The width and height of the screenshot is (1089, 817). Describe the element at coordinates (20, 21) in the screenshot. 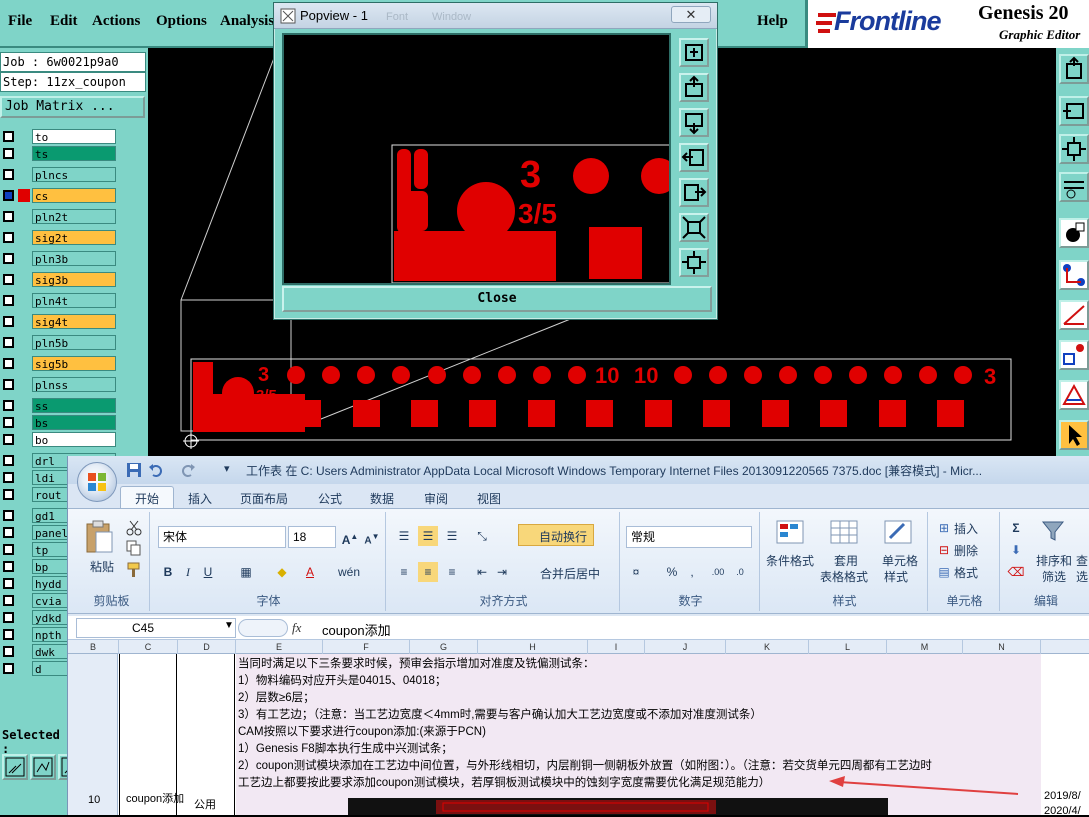

I see `menu-file: File` at that location.